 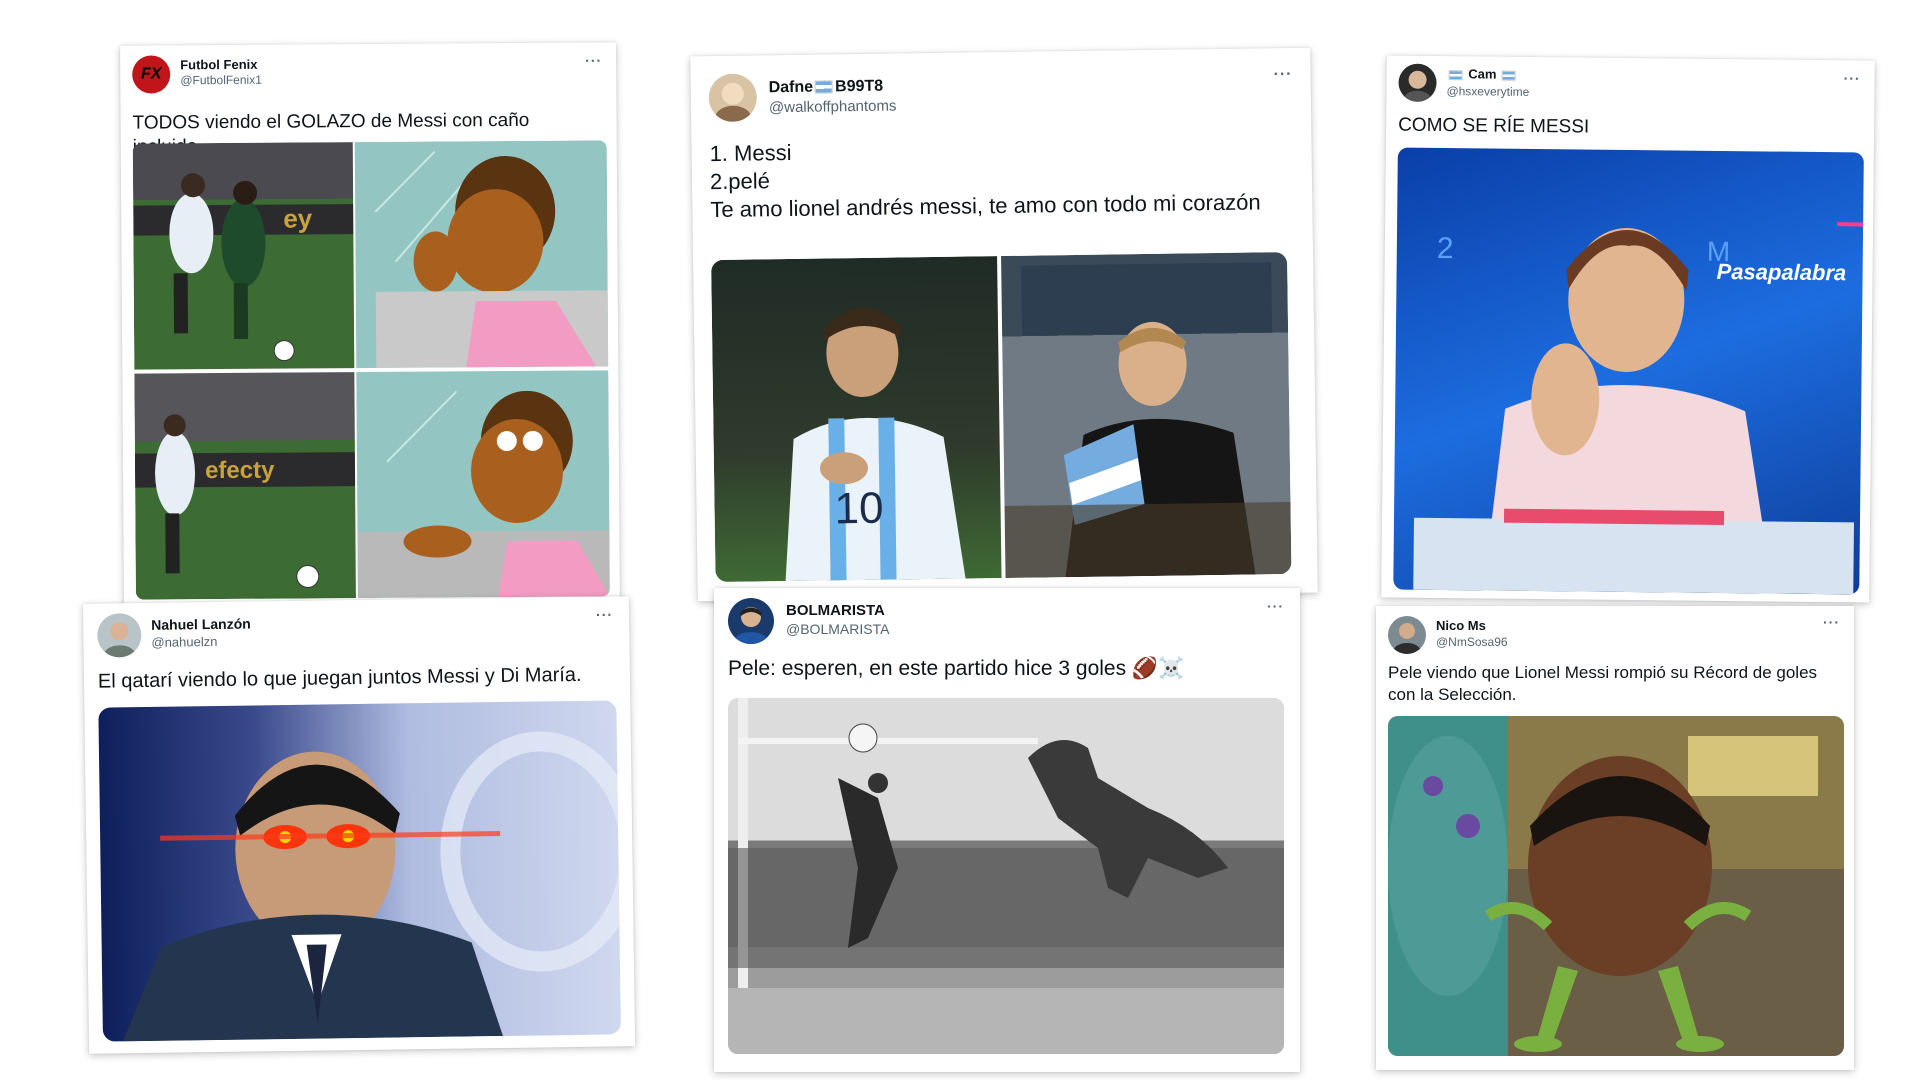 What do you see at coordinates (1472, 642) in the screenshot?
I see `author-handle: @NmSosa96` at bounding box center [1472, 642].